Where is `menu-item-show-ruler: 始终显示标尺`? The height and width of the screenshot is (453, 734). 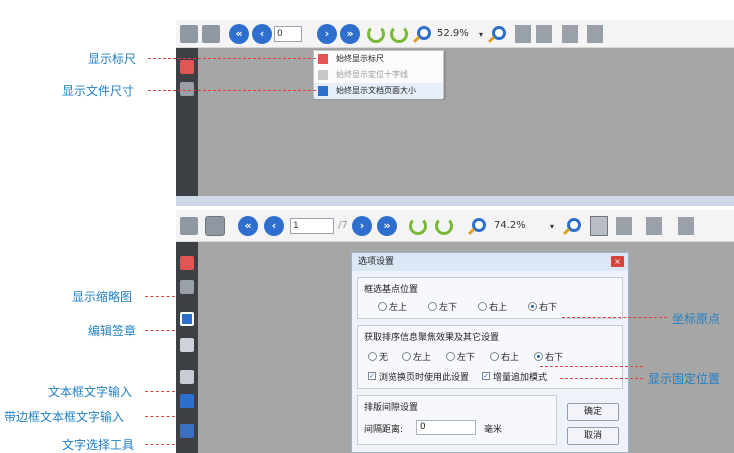 menu-item-show-ruler: 始终显示标尺 is located at coordinates (378, 59).